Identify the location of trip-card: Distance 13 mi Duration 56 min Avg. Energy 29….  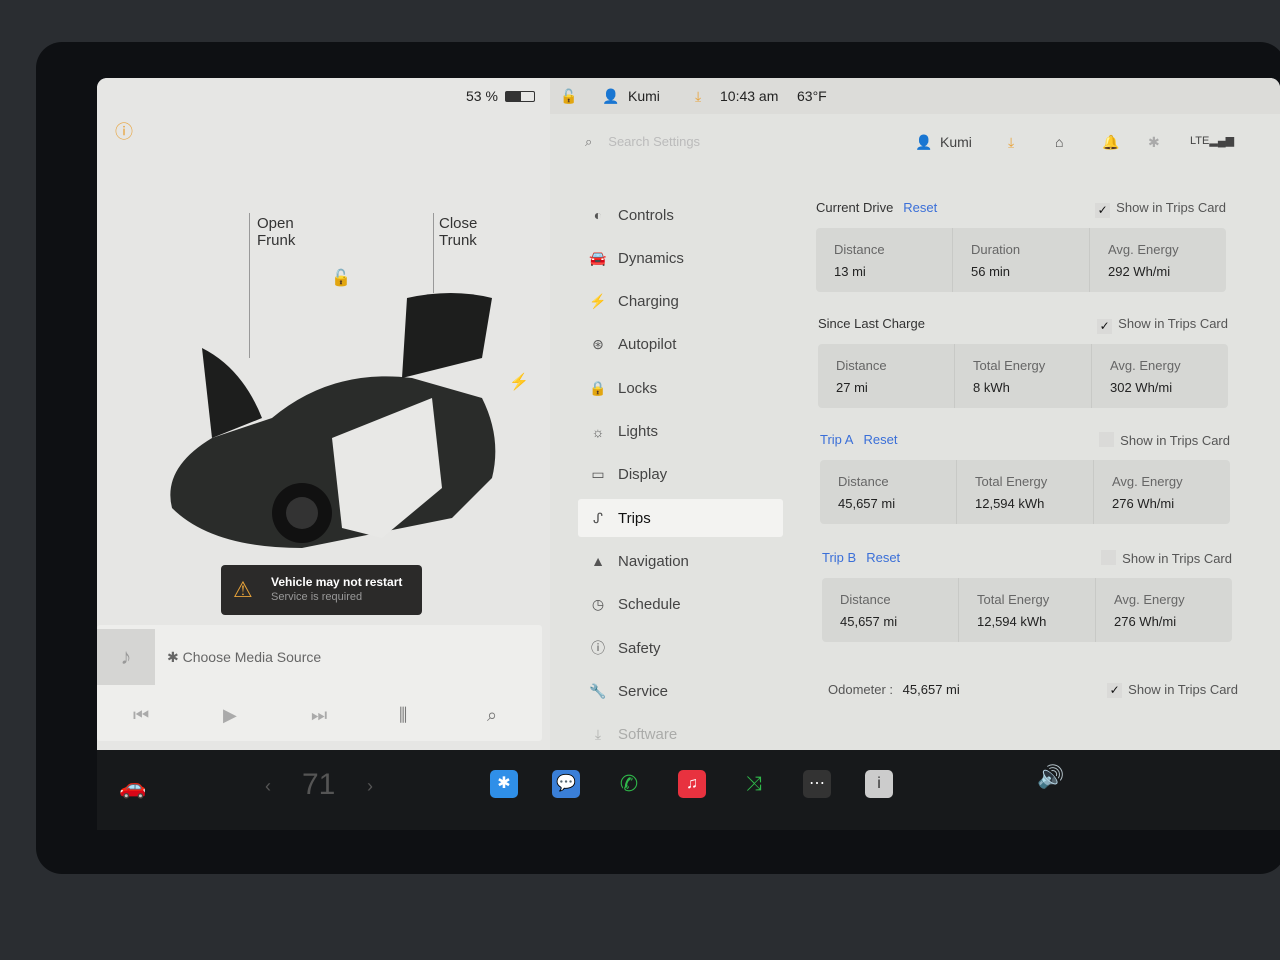
(1021, 260).